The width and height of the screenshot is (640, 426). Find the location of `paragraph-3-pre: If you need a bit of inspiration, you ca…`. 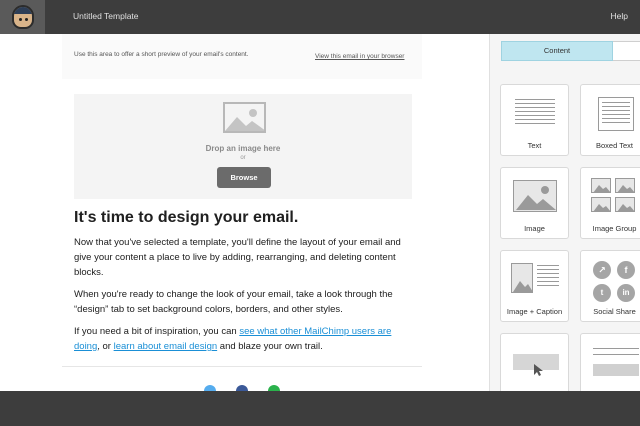

paragraph-3-pre: If you need a bit of inspiration, you ca… is located at coordinates (157, 331).